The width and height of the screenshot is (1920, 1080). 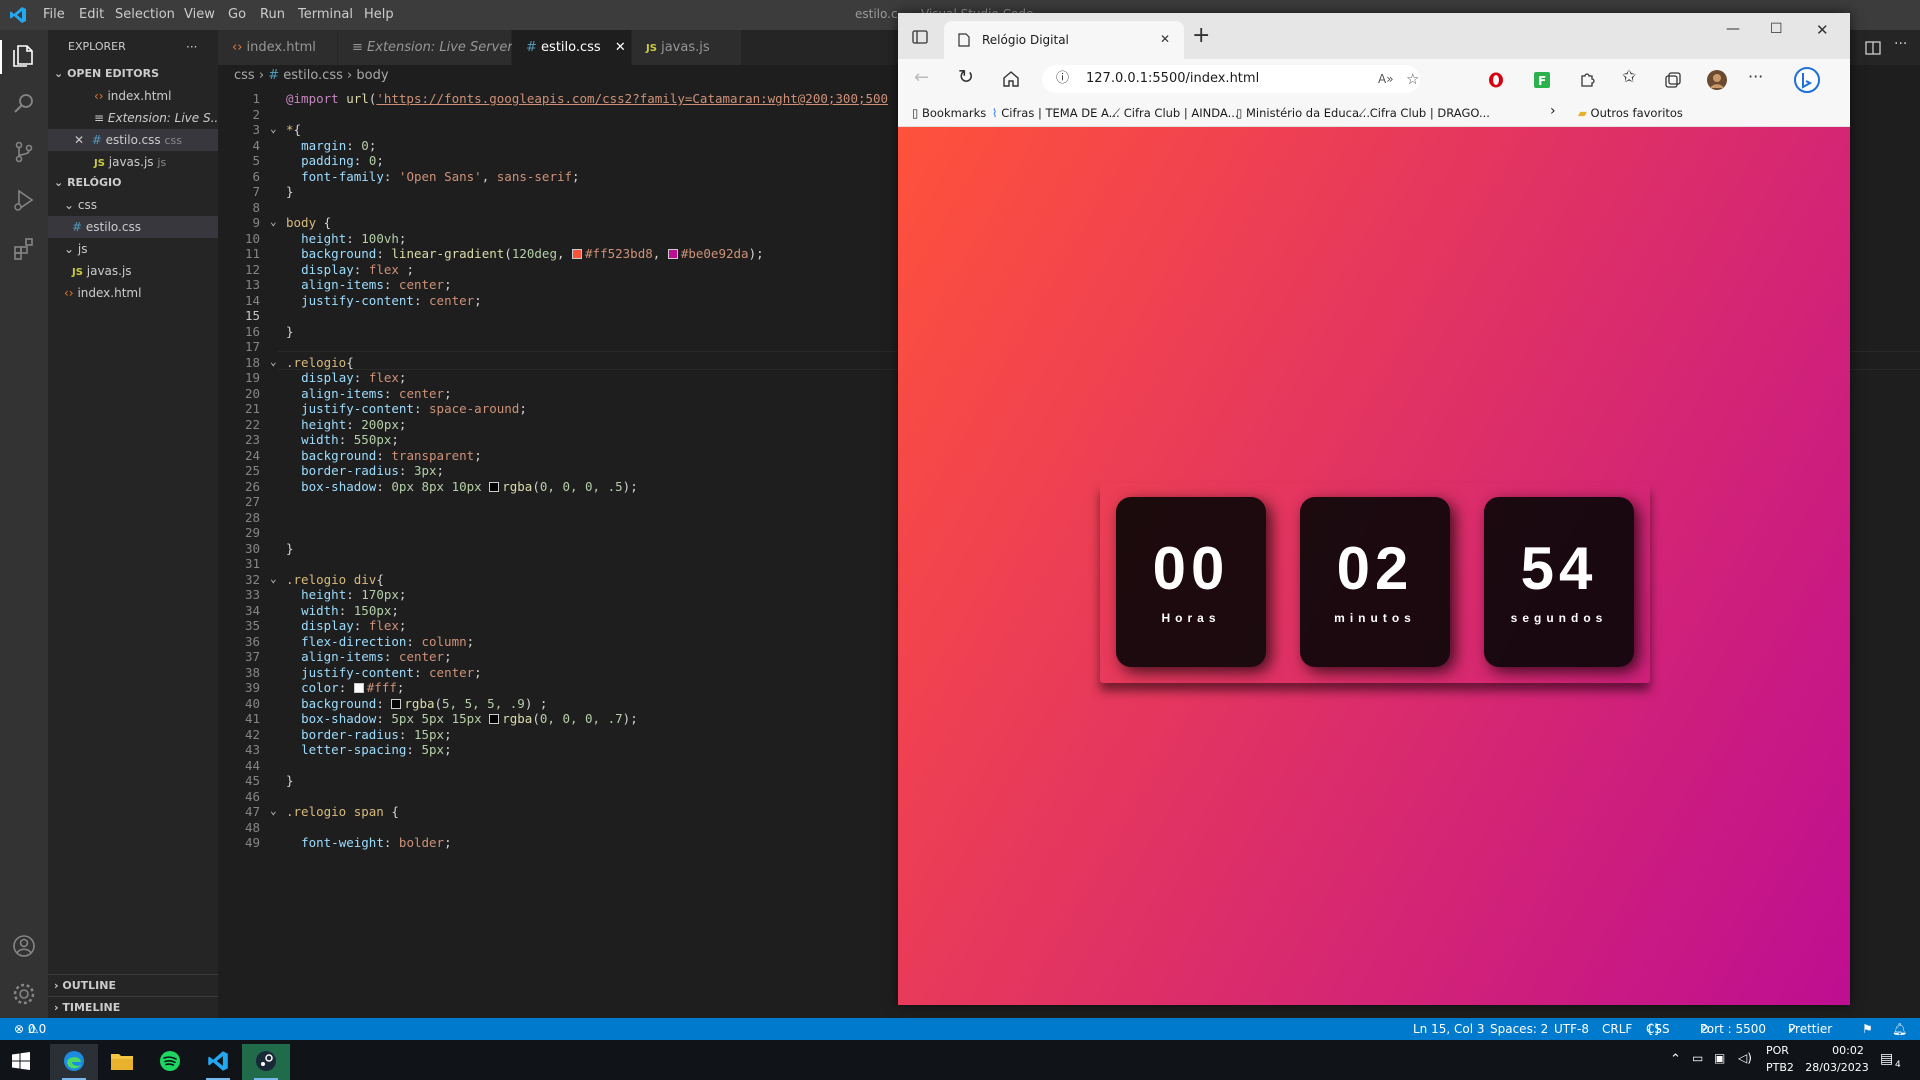 I want to click on taskbar-spotify, so click(x=170, y=1062).